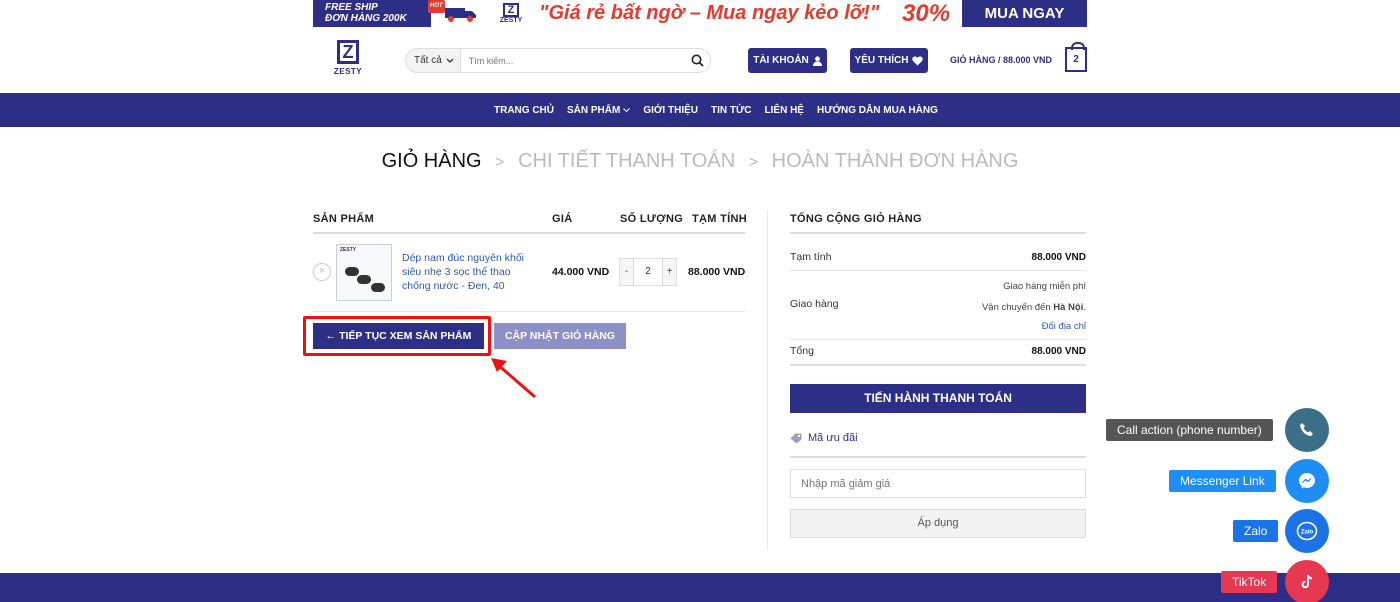 This screenshot has width=1400, height=602. Describe the element at coordinates (938, 365) in the screenshot. I see `totals-footer-divider` at that location.